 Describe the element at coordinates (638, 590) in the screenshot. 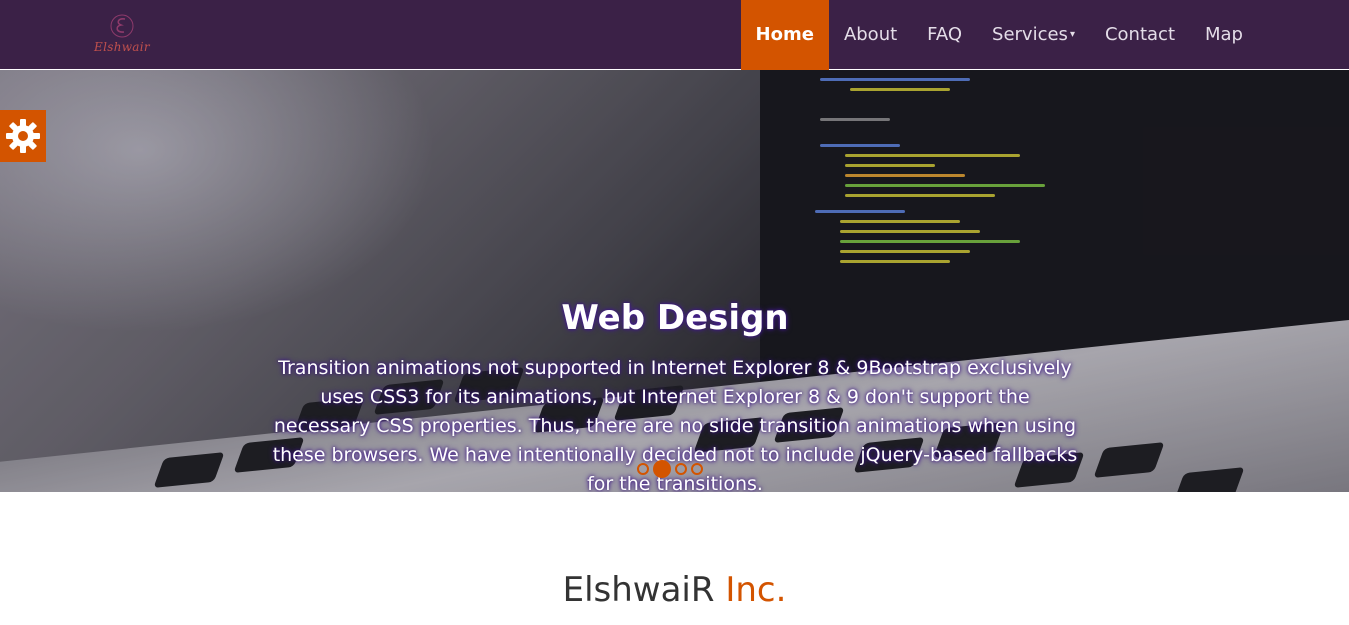

I see `company-name: ElshwaiR` at that location.